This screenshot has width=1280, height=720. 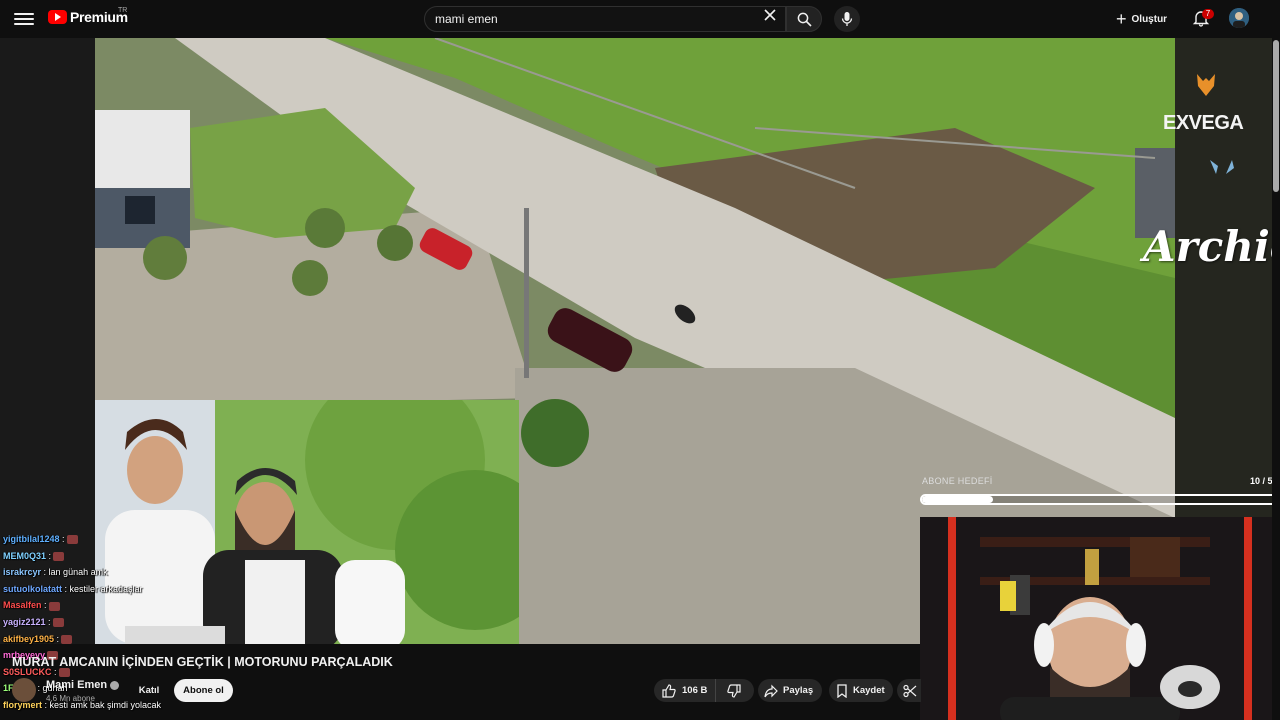 I want to click on like-button: 106 B, so click(x=685, y=690).